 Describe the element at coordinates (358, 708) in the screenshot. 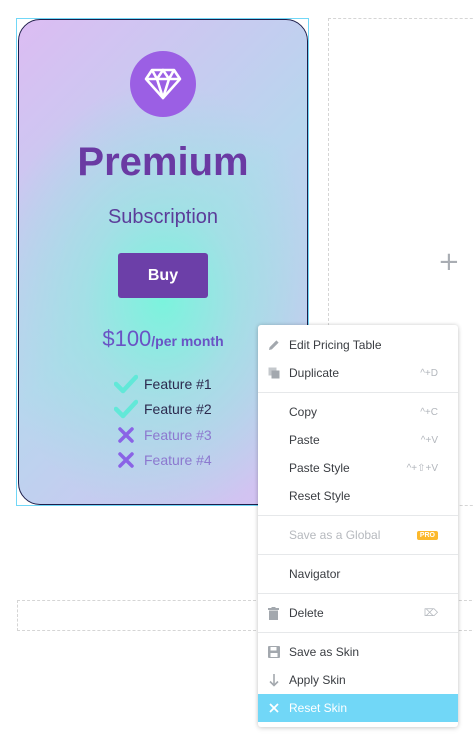

I see `menu-item-reset-skin: Reset Skin` at that location.